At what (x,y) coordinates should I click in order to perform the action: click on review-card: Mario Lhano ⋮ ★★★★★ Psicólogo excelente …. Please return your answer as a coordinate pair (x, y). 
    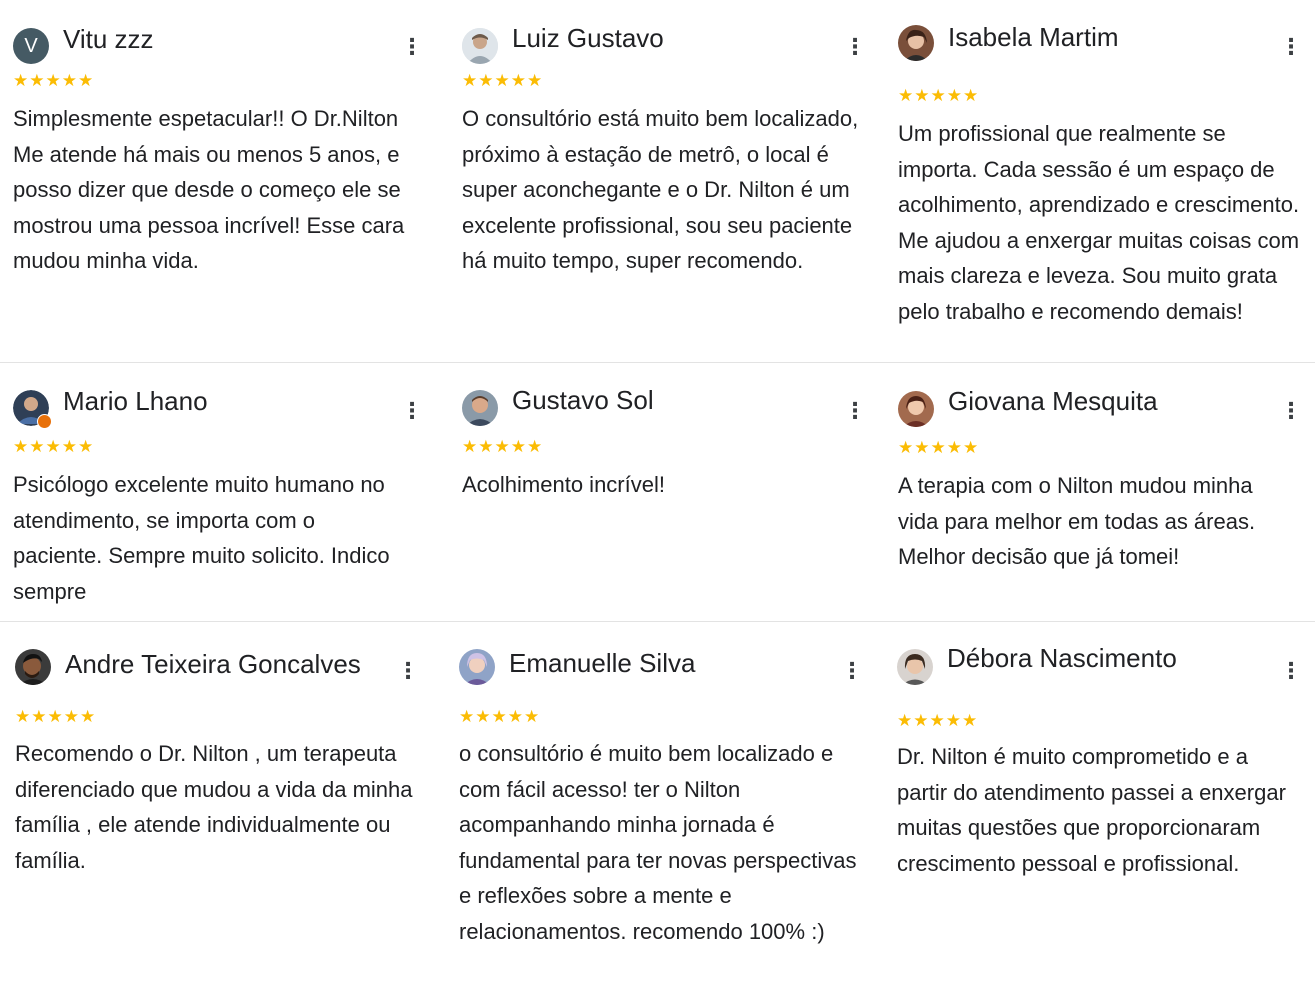
    Looking at the image, I should click on (218, 501).